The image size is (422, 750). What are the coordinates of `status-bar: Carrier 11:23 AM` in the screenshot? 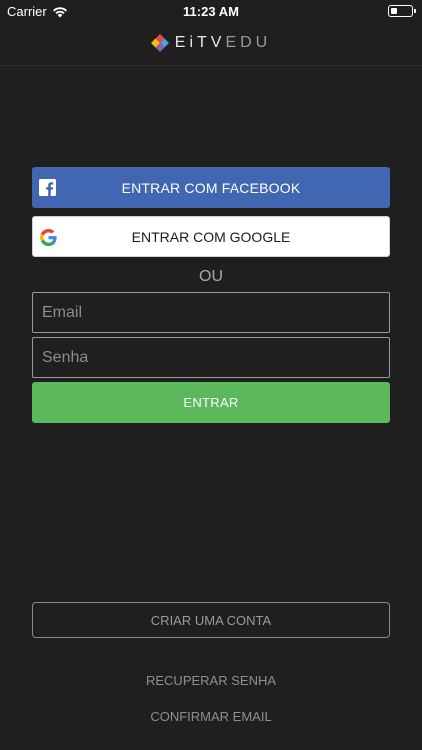 It's located at (211, 11).